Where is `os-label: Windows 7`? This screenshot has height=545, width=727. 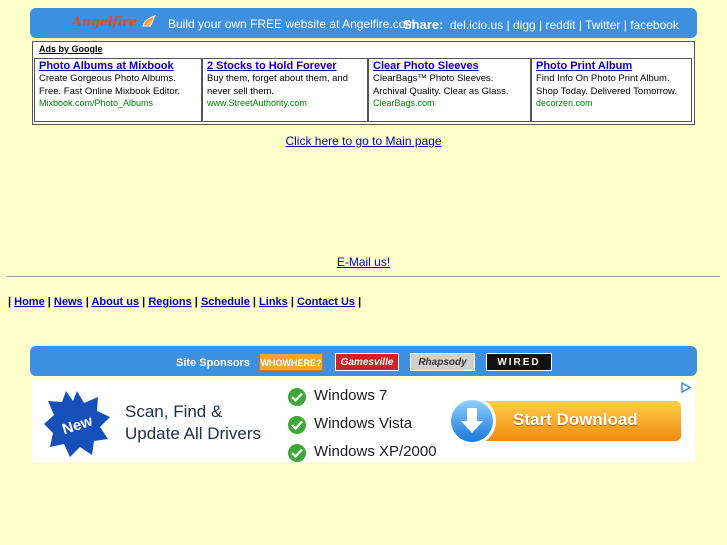
os-label: Windows 7 is located at coordinates (351, 395).